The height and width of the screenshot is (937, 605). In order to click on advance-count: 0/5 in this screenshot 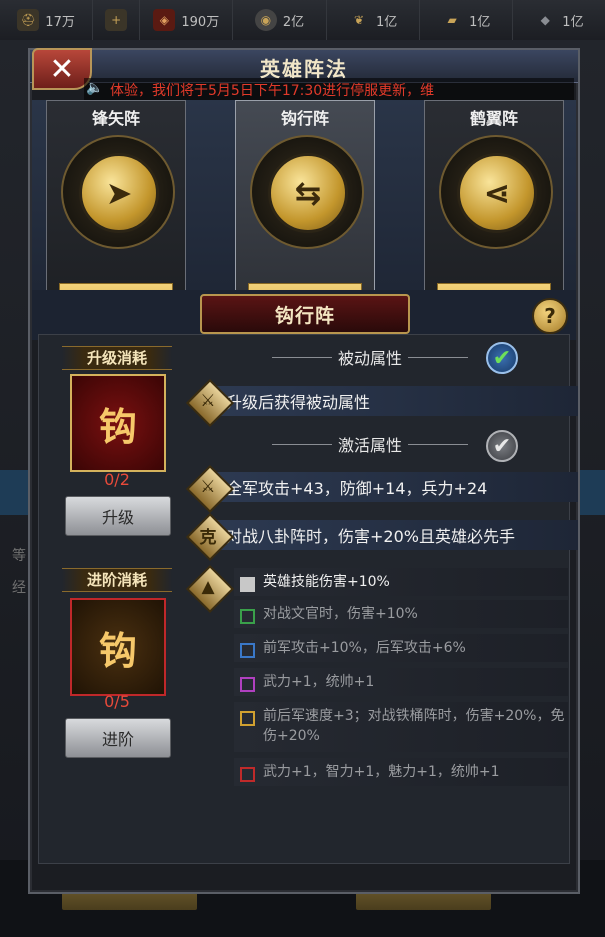, I will do `click(117, 701)`.